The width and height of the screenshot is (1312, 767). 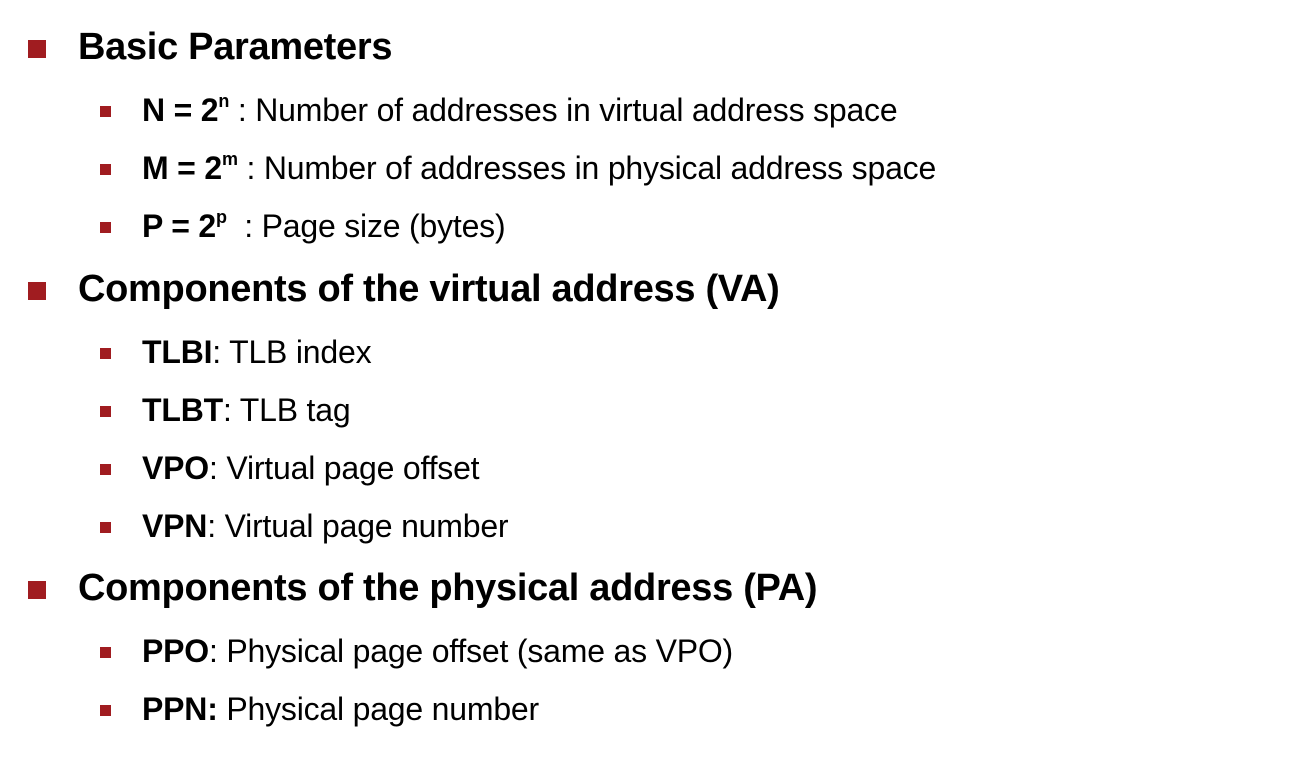 What do you see at coordinates (175, 526) in the screenshot?
I see `item-term: VPN` at bounding box center [175, 526].